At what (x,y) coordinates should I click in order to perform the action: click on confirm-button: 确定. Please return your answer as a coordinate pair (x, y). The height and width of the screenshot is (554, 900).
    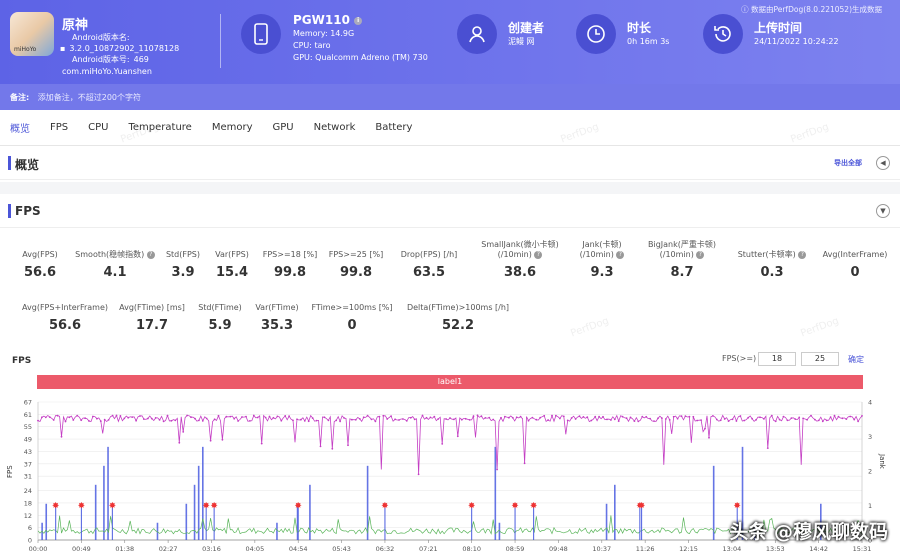
    Looking at the image, I should click on (856, 359).